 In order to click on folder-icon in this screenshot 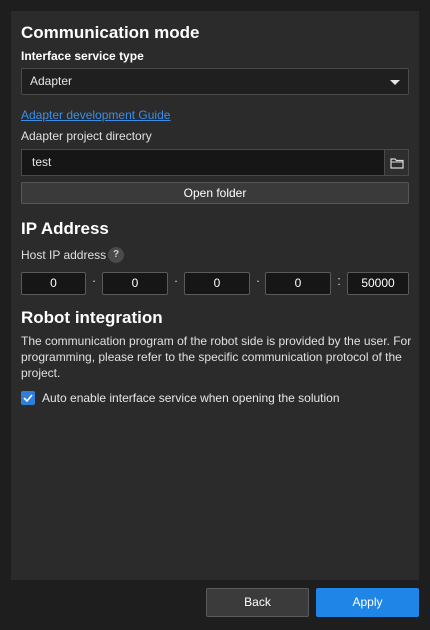, I will do `click(396, 163)`.